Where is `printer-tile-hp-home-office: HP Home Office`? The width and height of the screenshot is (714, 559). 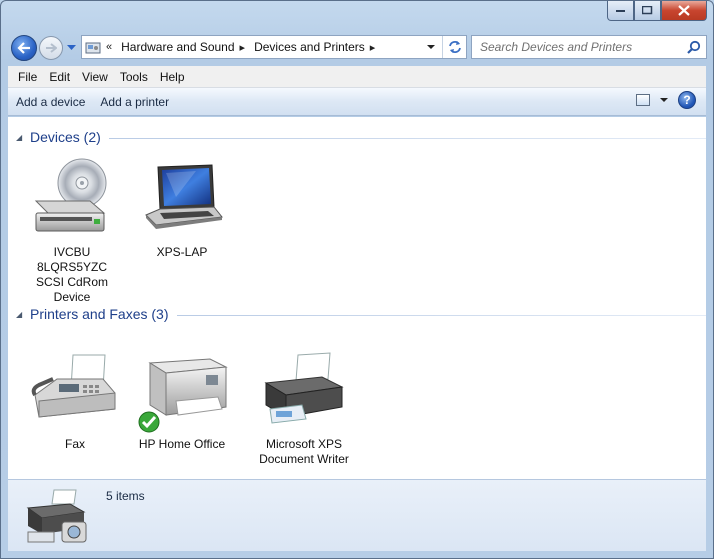 printer-tile-hp-home-office: HP Home Office is located at coordinates (182, 400).